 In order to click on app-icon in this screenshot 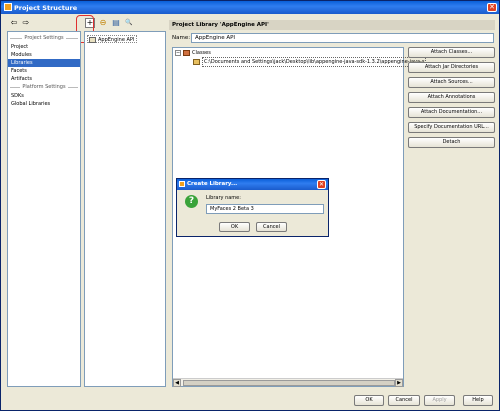, I will do `click(8, 7)`.